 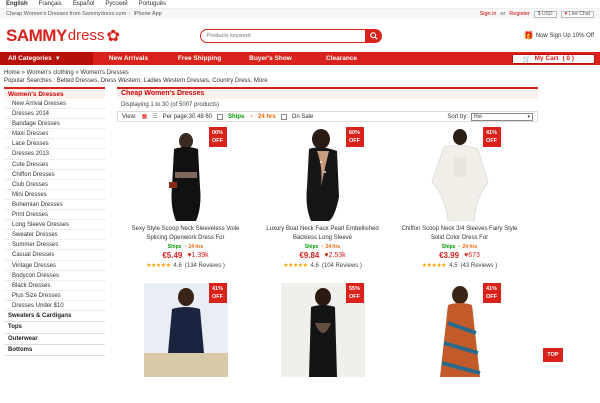 What do you see at coordinates (266, 116) in the screenshot?
I see `hrs-label: 24 hrs` at bounding box center [266, 116].